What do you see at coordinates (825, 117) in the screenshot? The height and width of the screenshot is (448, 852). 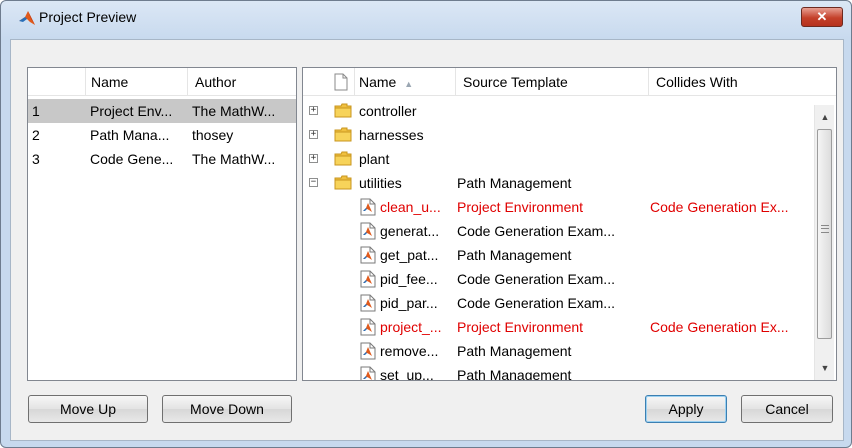 I see `scroll-up-arrow: ▲` at bounding box center [825, 117].